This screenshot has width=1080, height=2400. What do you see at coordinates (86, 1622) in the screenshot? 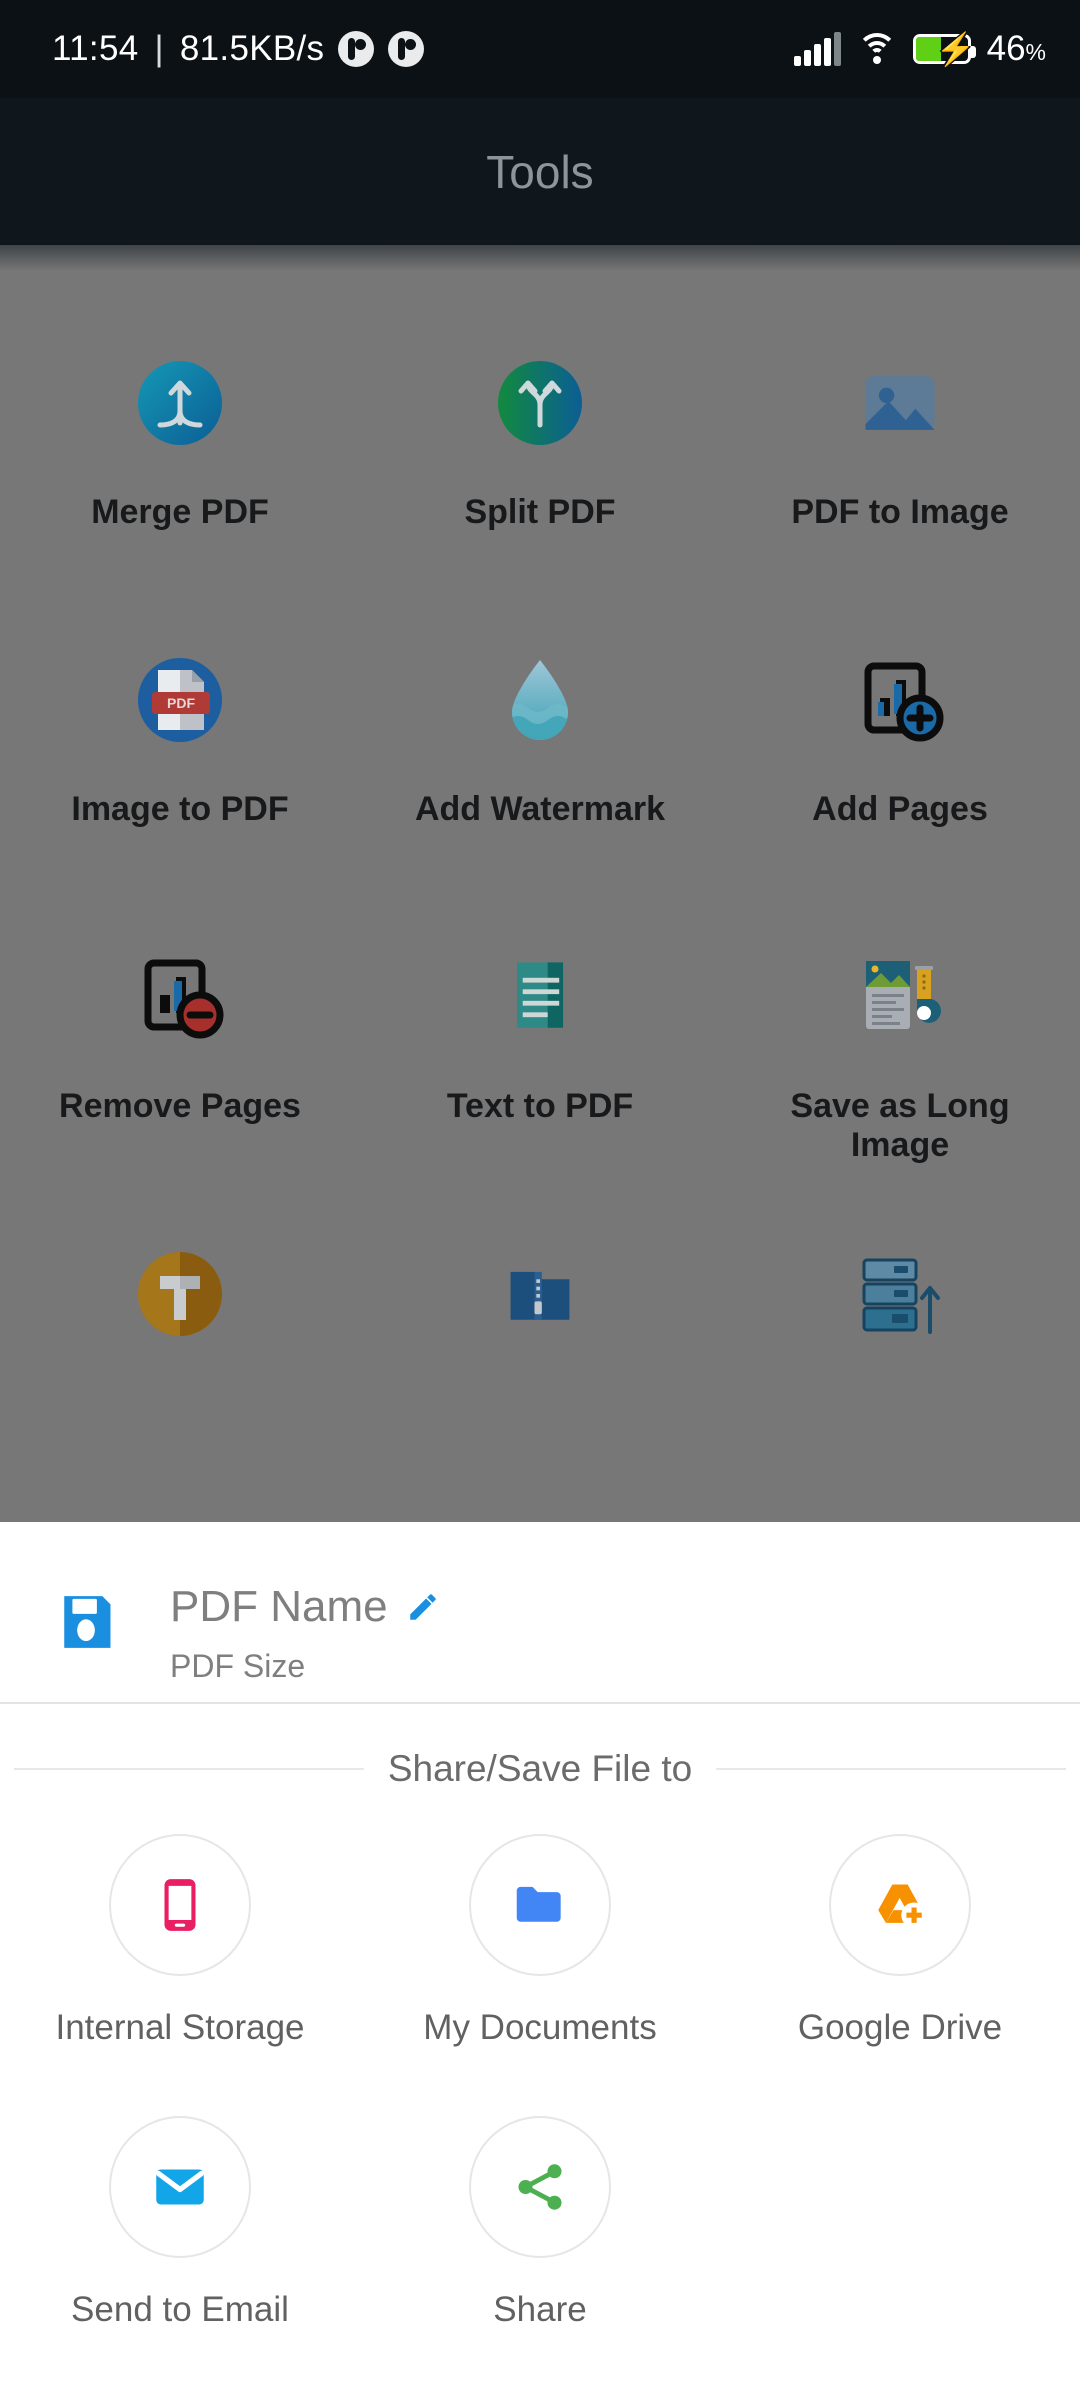
I see `floppy-save-icon` at bounding box center [86, 1622].